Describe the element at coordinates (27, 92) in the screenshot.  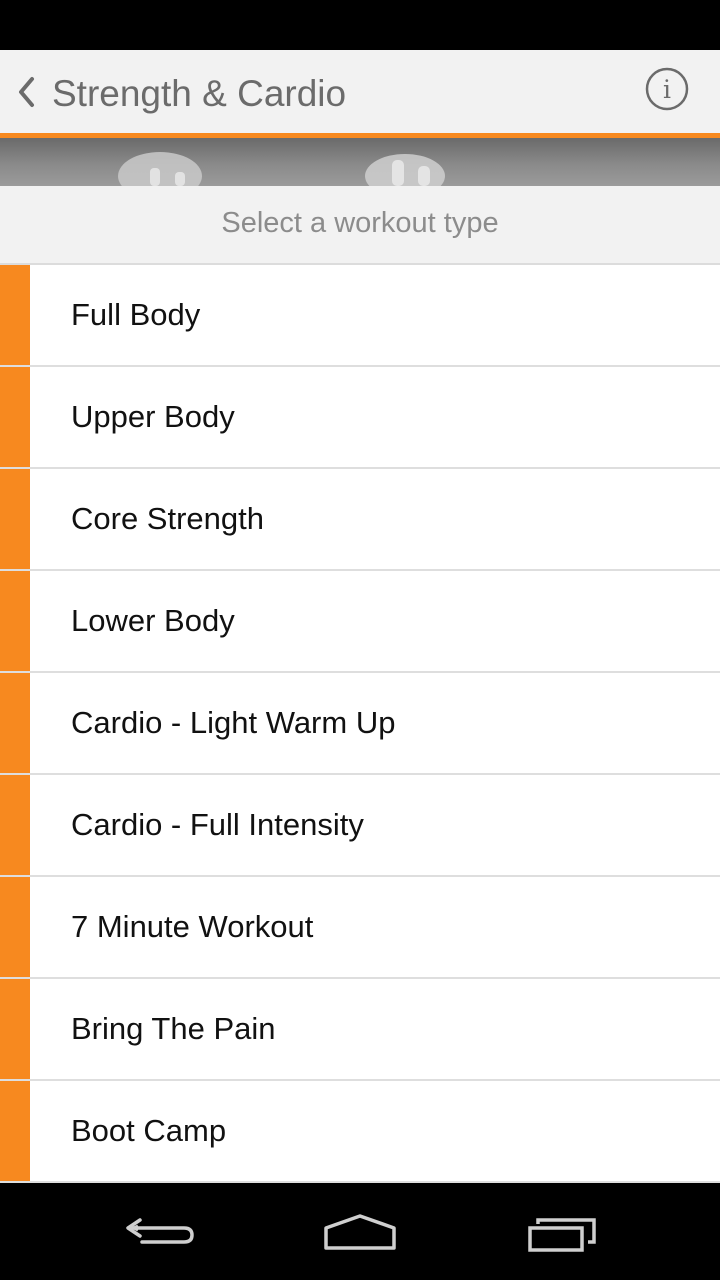
I see `chevron-left-icon` at that location.